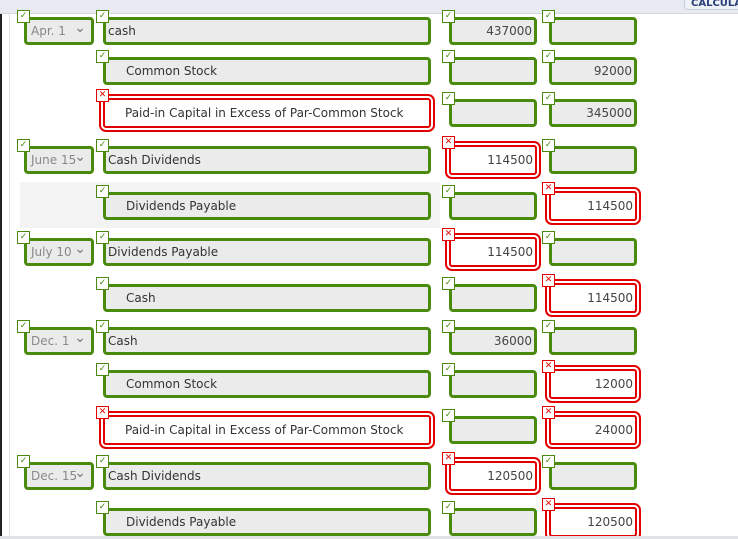  What do you see at coordinates (509, 31) in the screenshot?
I see `debit-field-value: 437000` at bounding box center [509, 31].